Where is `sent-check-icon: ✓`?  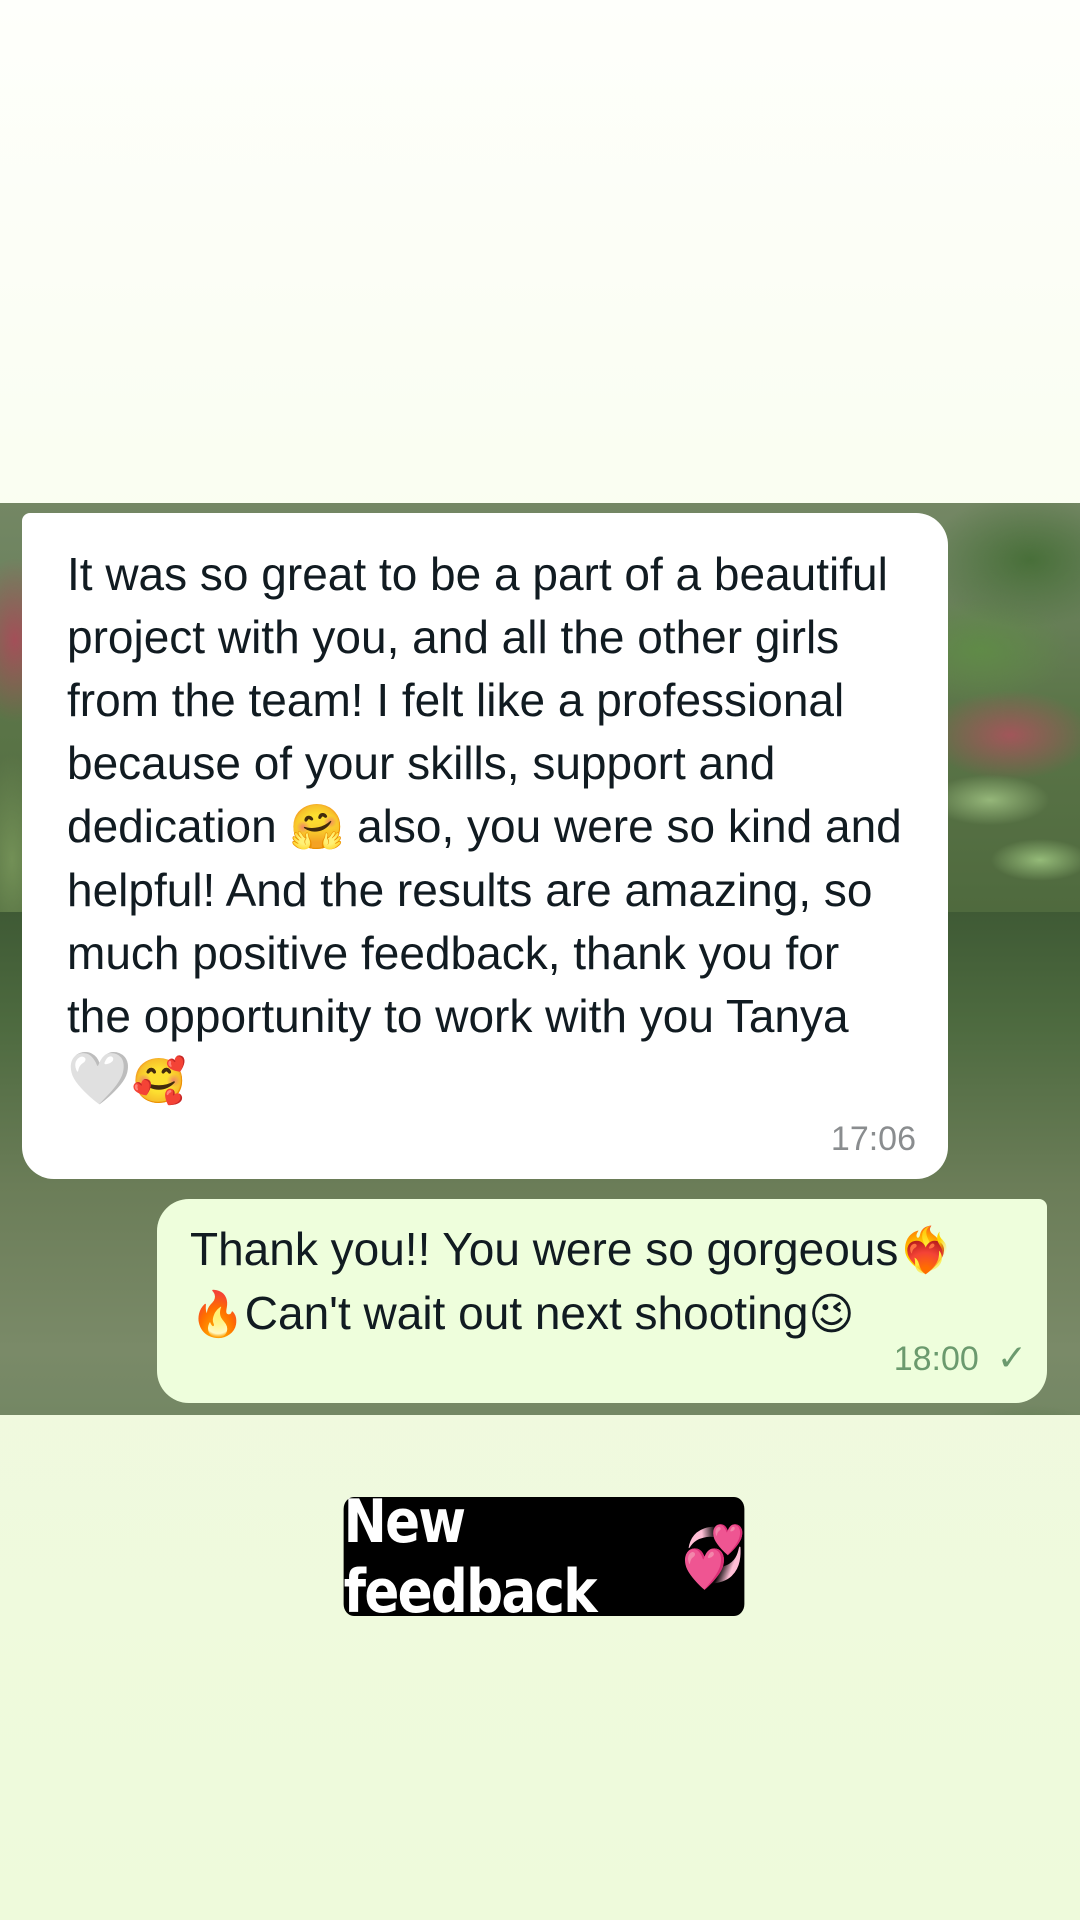 sent-check-icon: ✓ is located at coordinates (1011, 1357).